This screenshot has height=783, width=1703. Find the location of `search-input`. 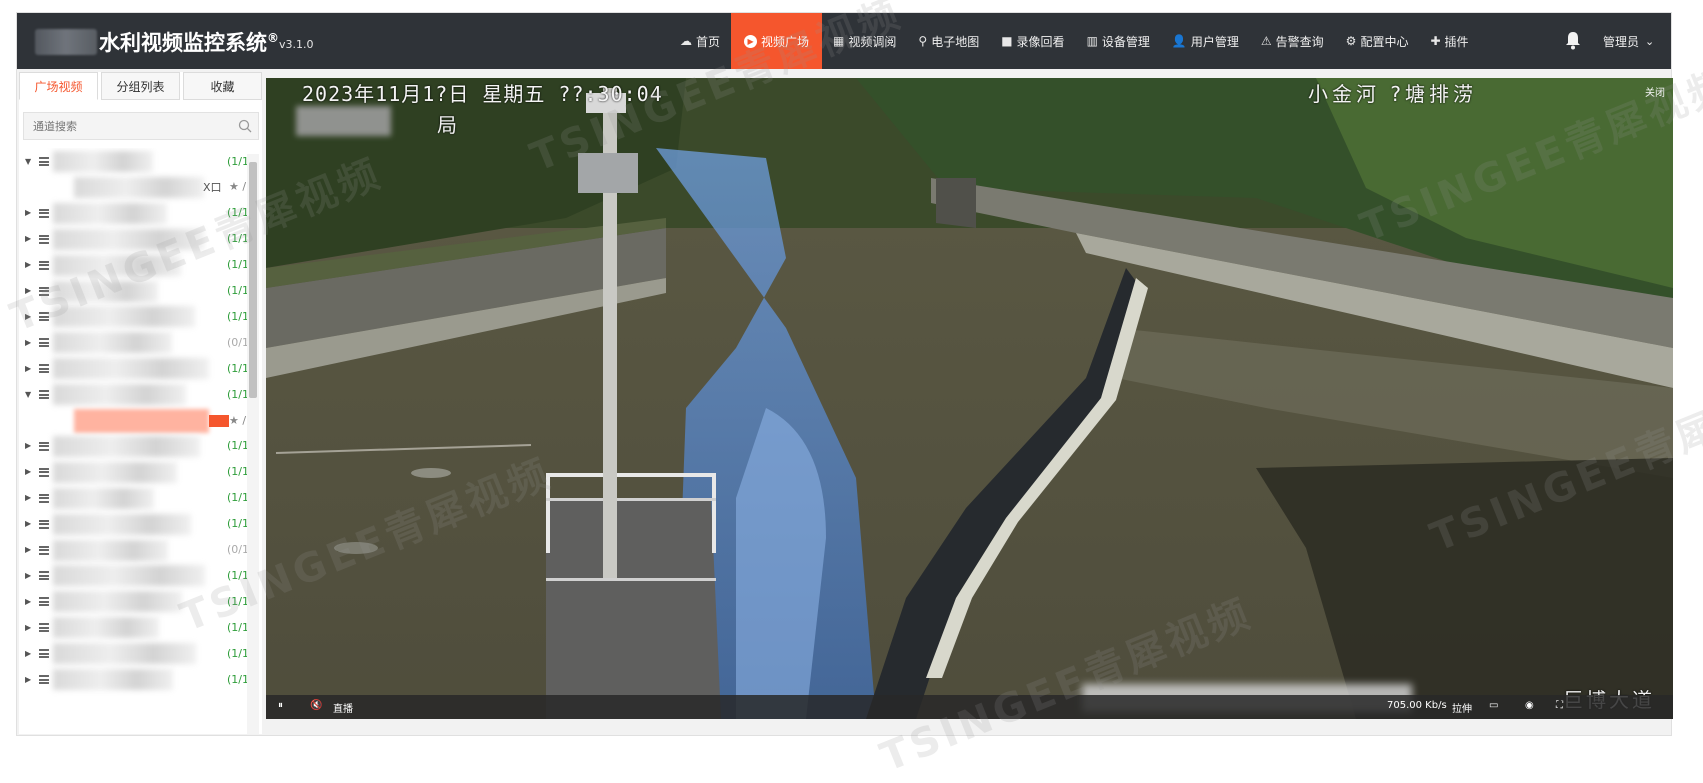

search-input is located at coordinates (124, 126).